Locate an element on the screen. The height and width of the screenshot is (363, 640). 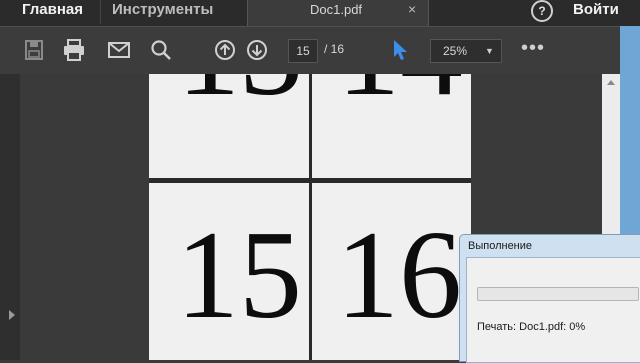
page-number-13: 13 is located at coordinates (240, 95).